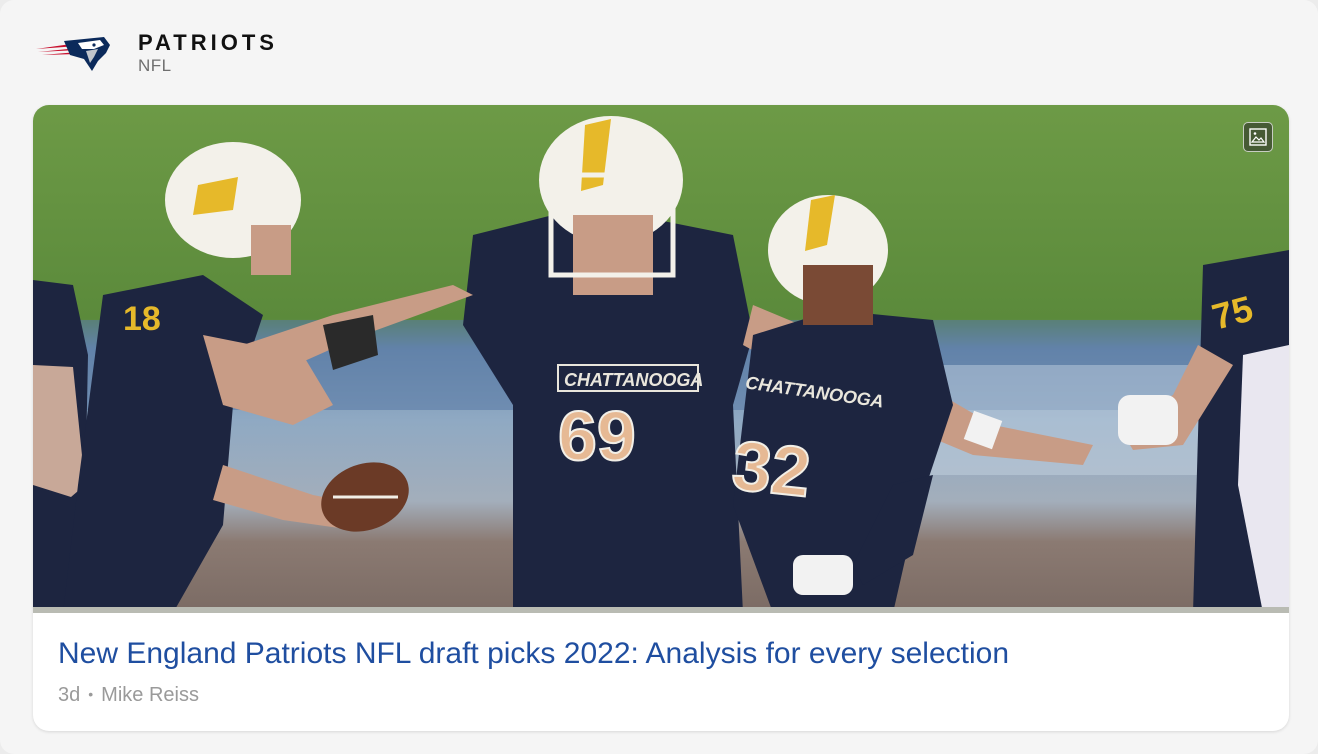  What do you see at coordinates (69, 695) in the screenshot?
I see `article-age: 3d` at bounding box center [69, 695].